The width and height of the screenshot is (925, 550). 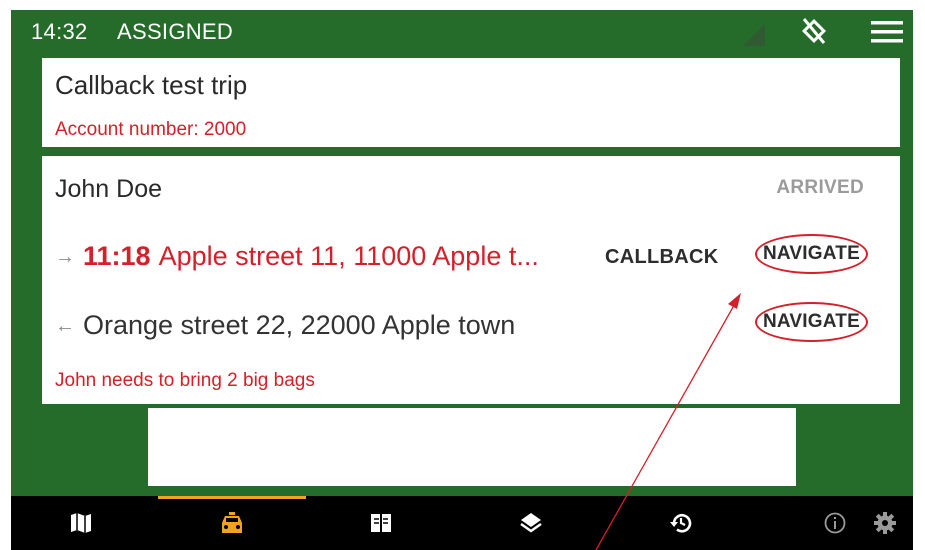 I want to click on passenger-note: John needs to bring 2 big bags, so click(x=185, y=380).